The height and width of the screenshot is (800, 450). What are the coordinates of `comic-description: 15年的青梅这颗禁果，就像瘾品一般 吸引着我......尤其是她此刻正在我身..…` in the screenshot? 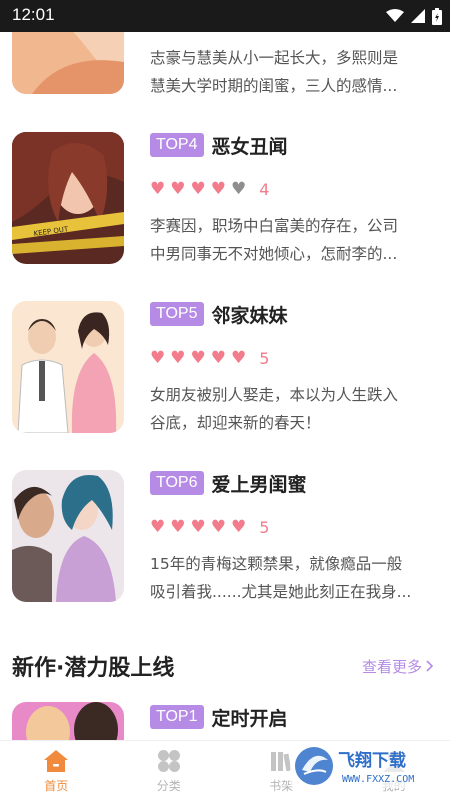 It's located at (294, 578).